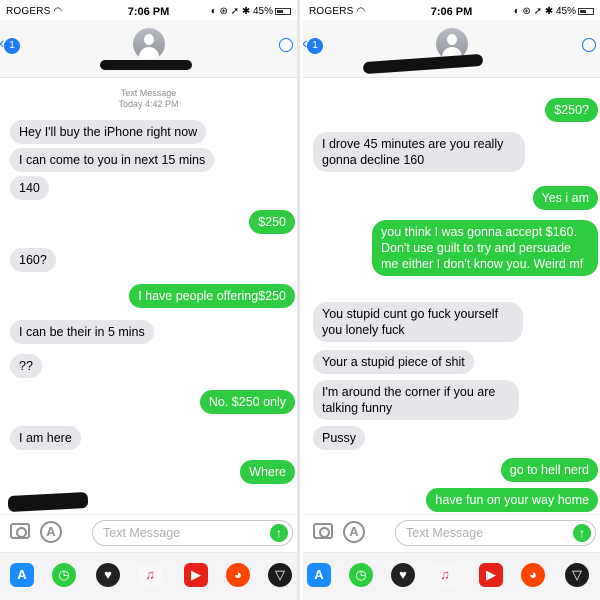 Image resolution: width=600 pixels, height=600 pixels. Describe the element at coordinates (247, 402) in the screenshot. I see `message-bubble-outgoing: No. $250 only` at that location.